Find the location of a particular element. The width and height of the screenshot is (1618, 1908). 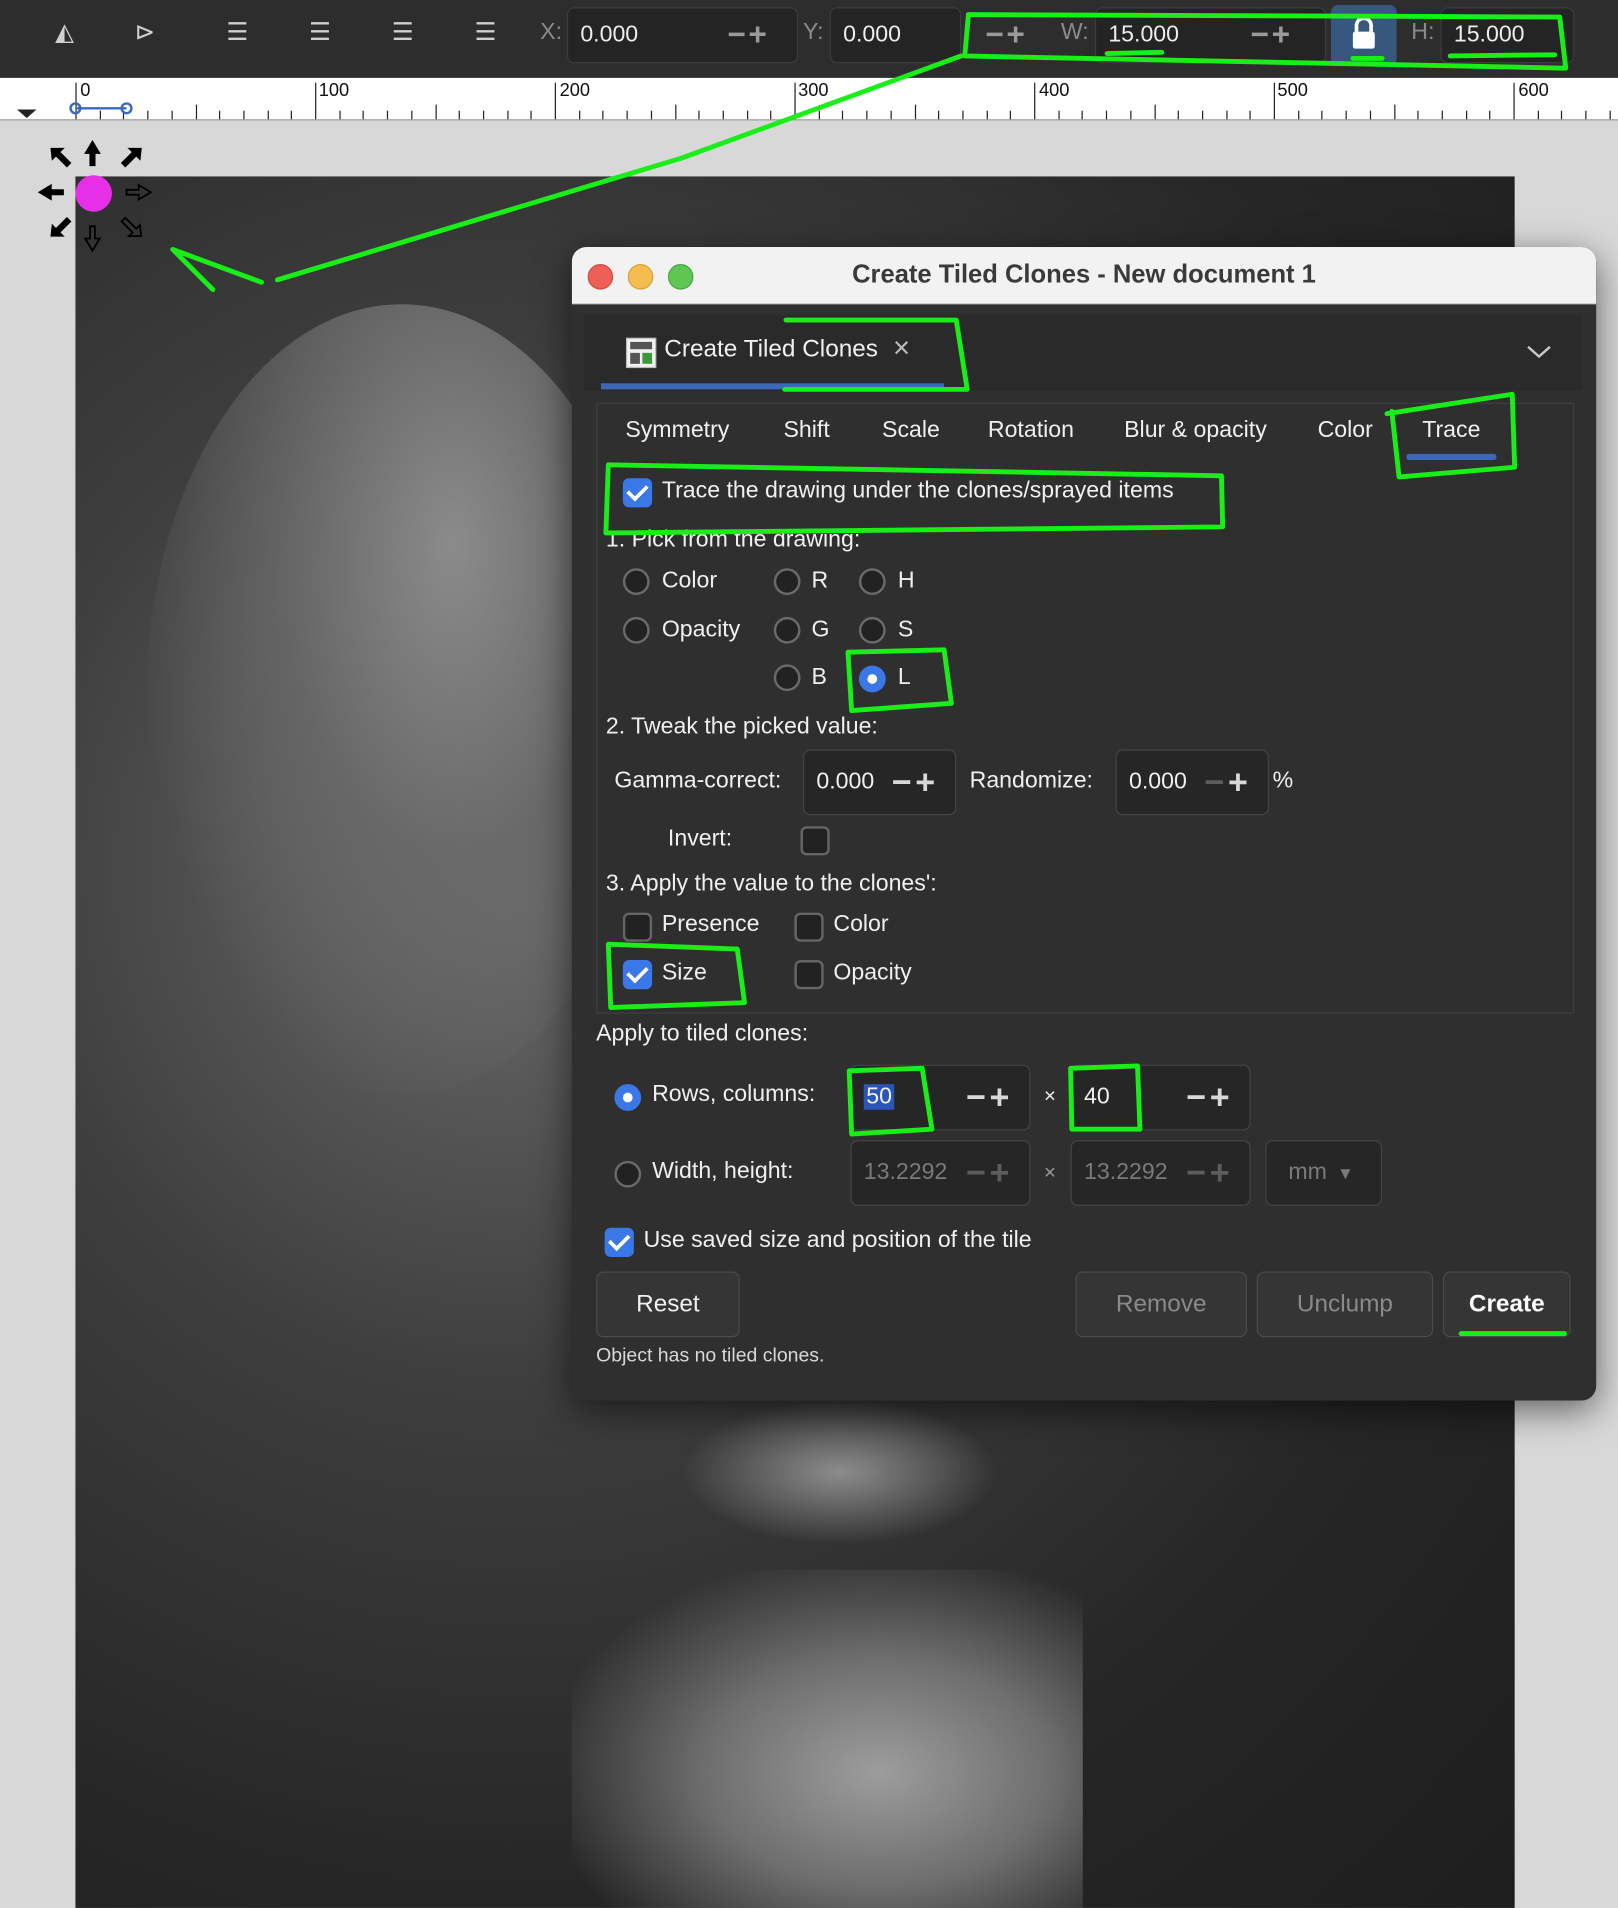

gamma-spinbox: 0.000 −+ is located at coordinates (879, 782).